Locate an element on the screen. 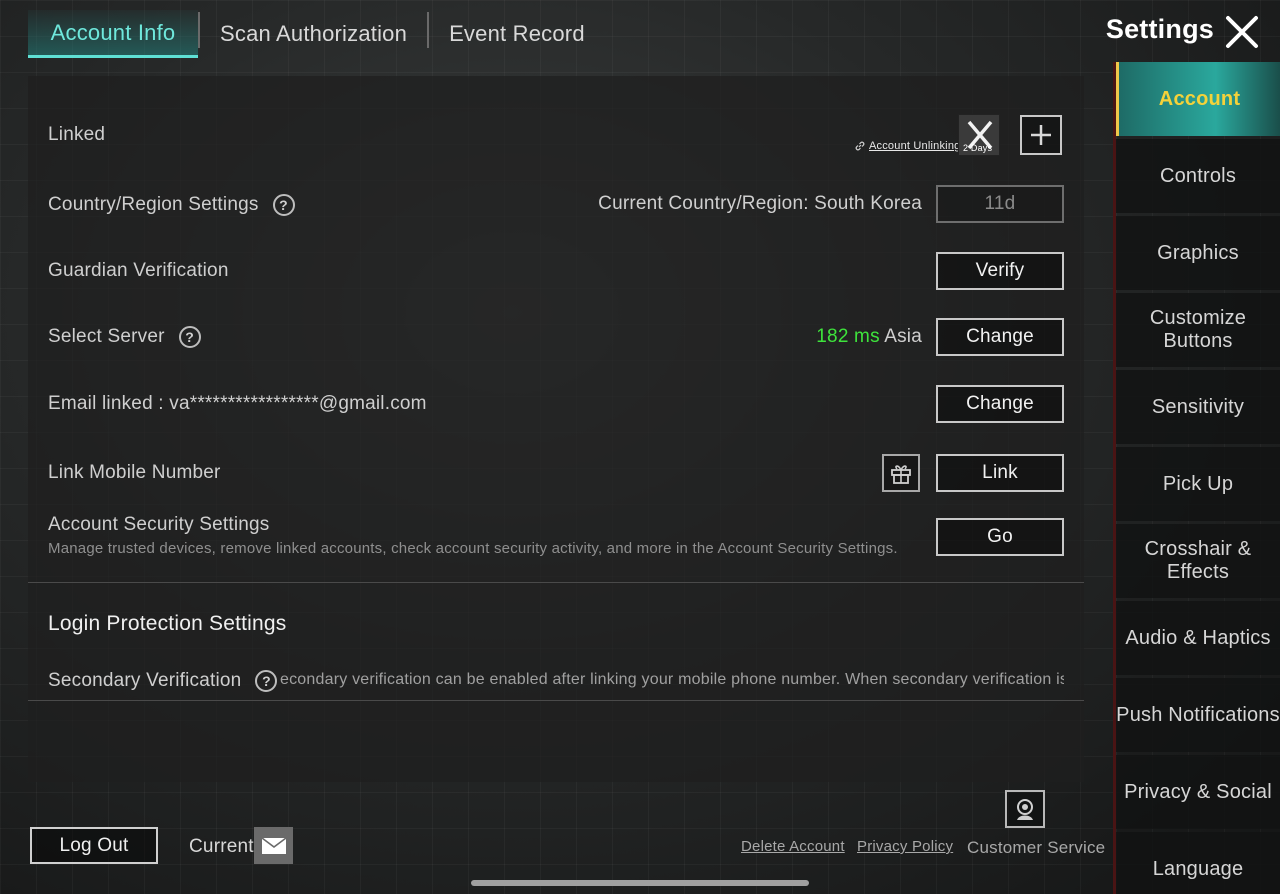 This screenshot has height=894, width=1280. current-label: Current is located at coordinates (221, 846).